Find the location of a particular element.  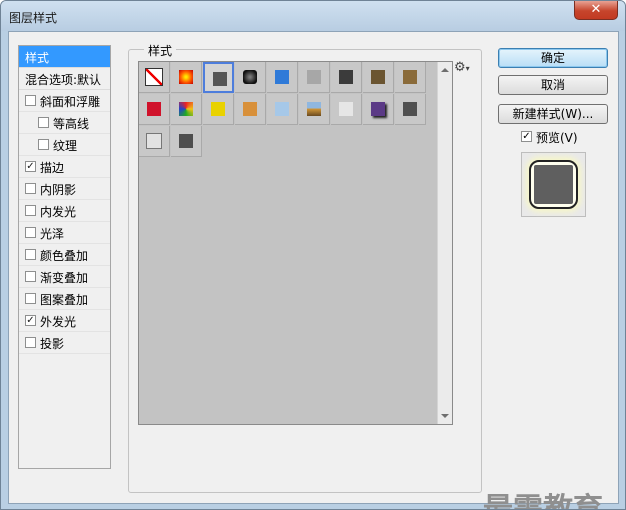

effect-item: 渐变叠加 is located at coordinates (64, 277).